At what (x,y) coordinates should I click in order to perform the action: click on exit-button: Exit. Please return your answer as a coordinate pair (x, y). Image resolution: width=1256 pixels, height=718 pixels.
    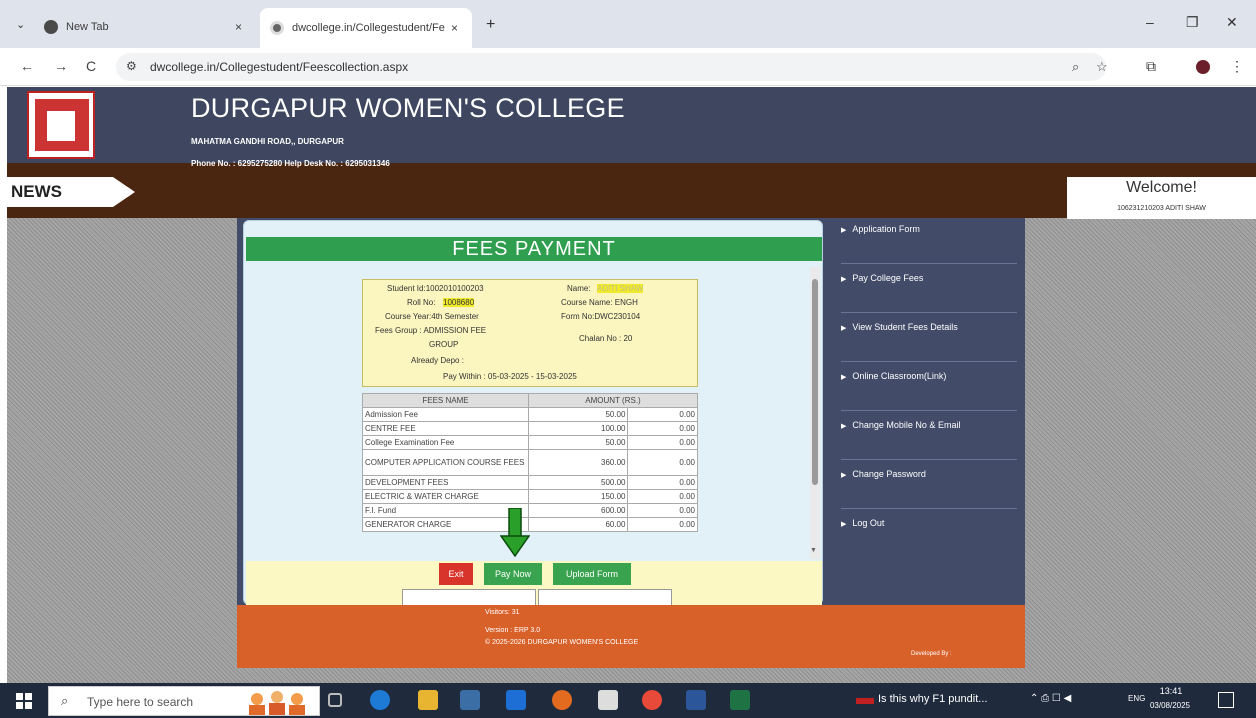
    Looking at the image, I should click on (456, 574).